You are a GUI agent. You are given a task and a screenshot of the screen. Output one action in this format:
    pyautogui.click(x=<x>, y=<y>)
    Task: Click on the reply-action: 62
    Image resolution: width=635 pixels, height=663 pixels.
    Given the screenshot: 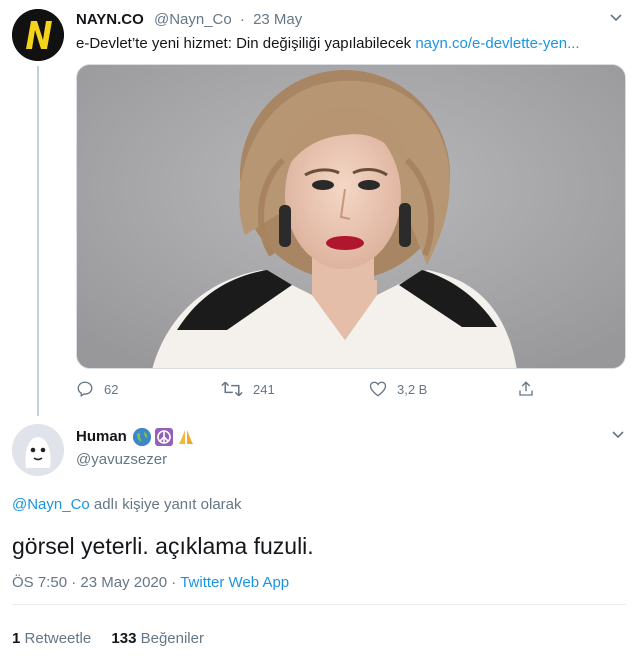 What is the action you would take?
    pyautogui.click(x=97, y=389)
    